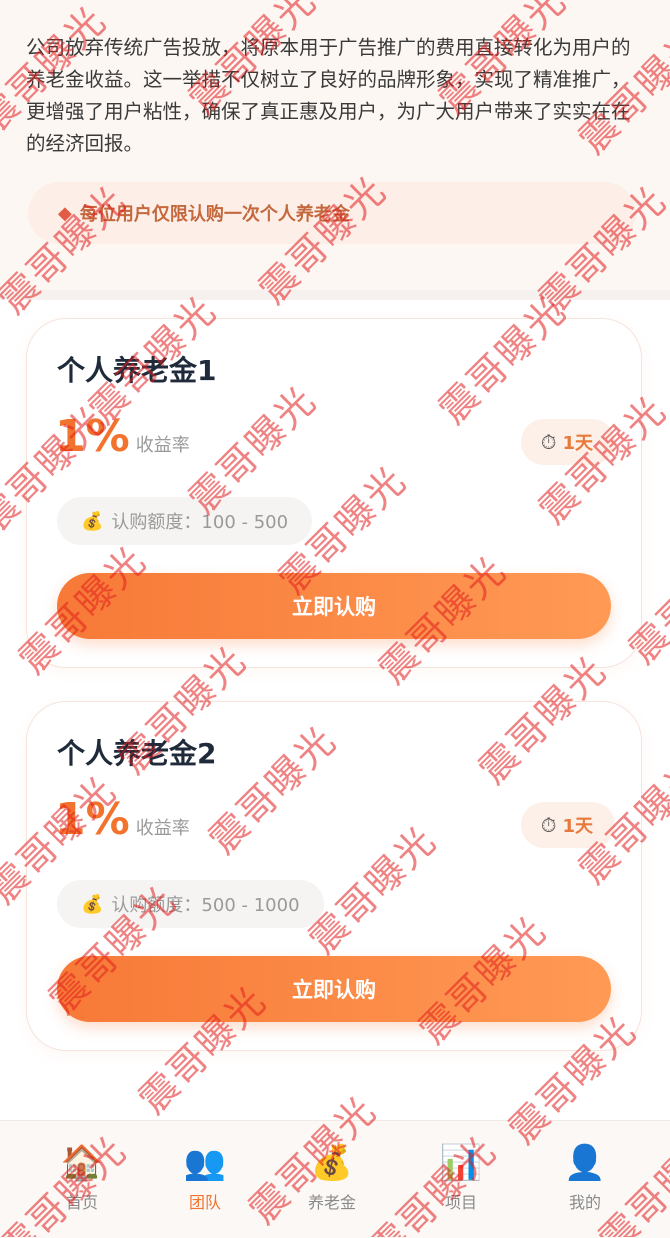 The width and height of the screenshot is (670, 1238). What do you see at coordinates (205, 1163) in the screenshot?
I see `team-icon: 👥` at bounding box center [205, 1163].